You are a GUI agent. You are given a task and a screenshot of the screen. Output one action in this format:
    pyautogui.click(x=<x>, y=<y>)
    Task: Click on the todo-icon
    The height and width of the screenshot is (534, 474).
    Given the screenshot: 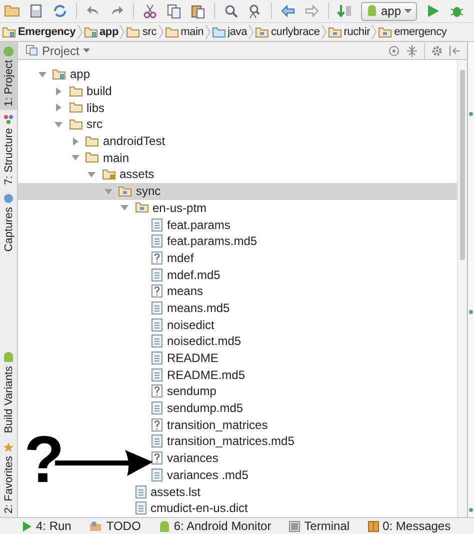 What is the action you would take?
    pyautogui.click(x=95, y=526)
    